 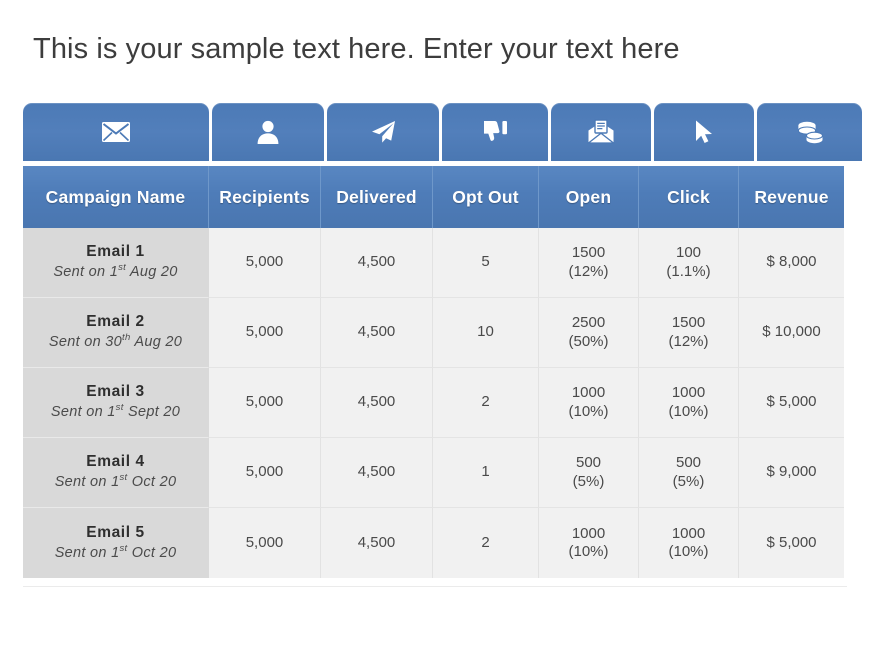 What do you see at coordinates (486, 197) in the screenshot?
I see `column-header-opt-out: Opt Out` at bounding box center [486, 197].